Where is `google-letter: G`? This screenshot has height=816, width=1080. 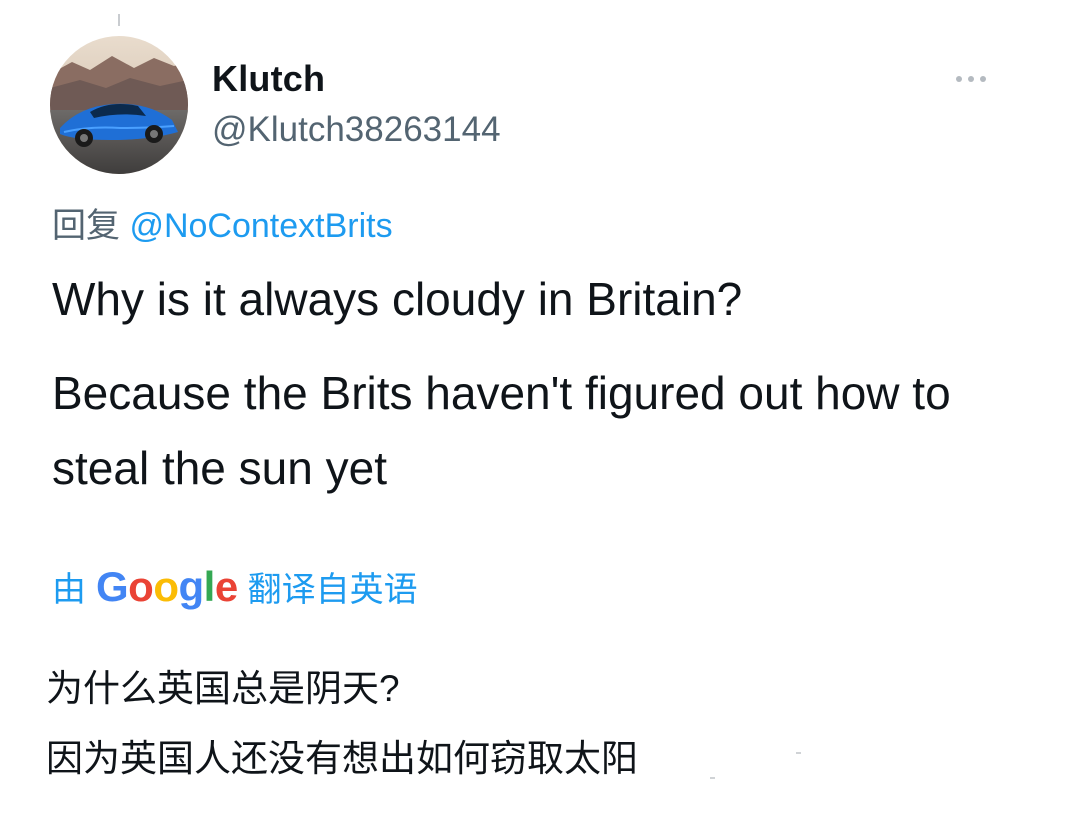 google-letter: G is located at coordinates (112, 586).